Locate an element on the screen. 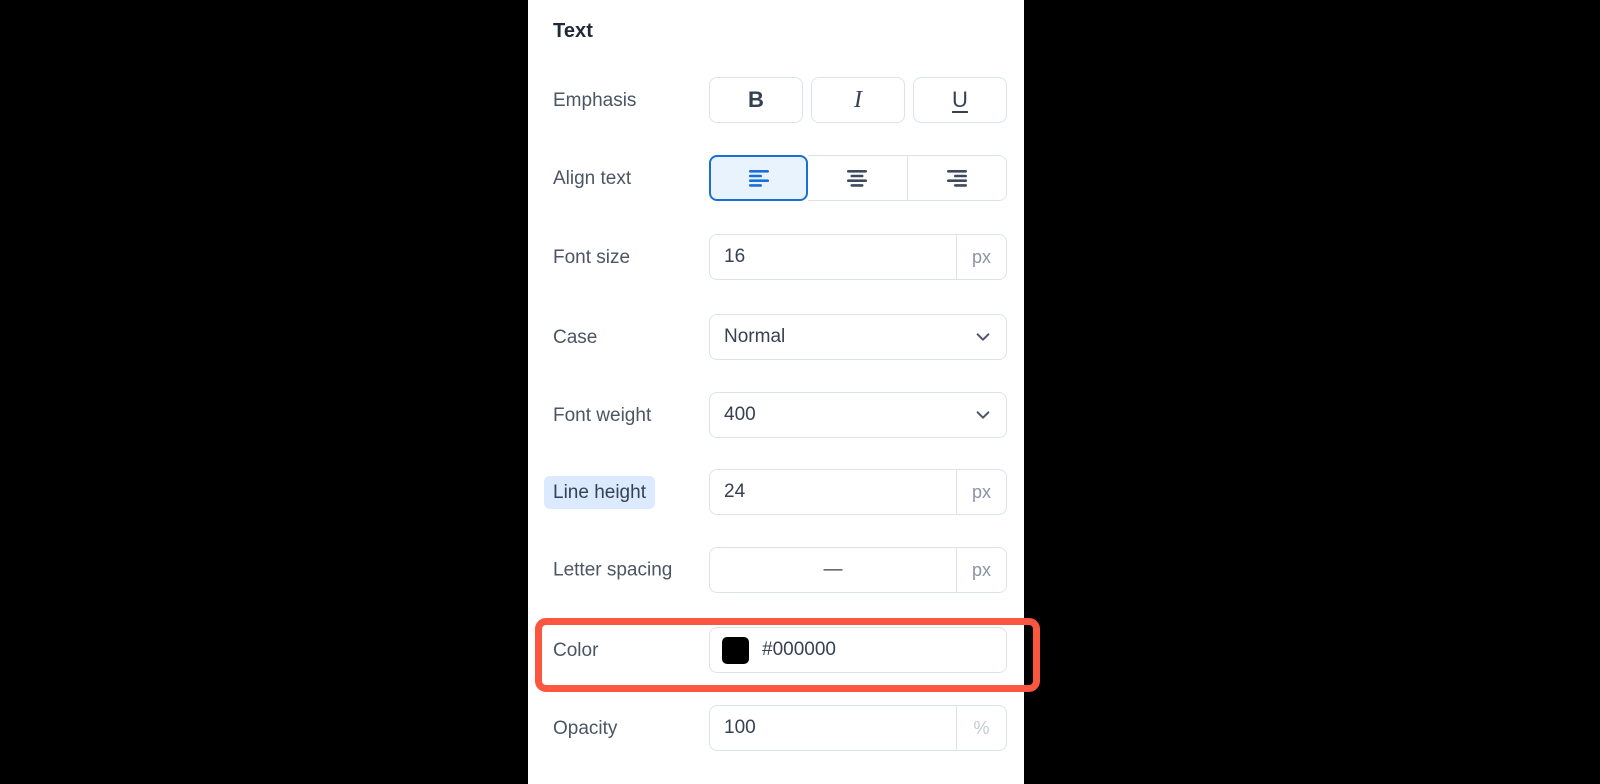  label-opacity: Opacity is located at coordinates (585, 728).